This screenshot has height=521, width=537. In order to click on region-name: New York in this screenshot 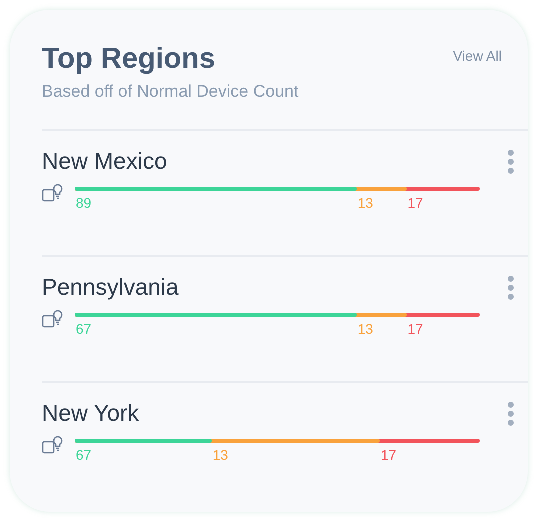, I will do `click(91, 413)`.